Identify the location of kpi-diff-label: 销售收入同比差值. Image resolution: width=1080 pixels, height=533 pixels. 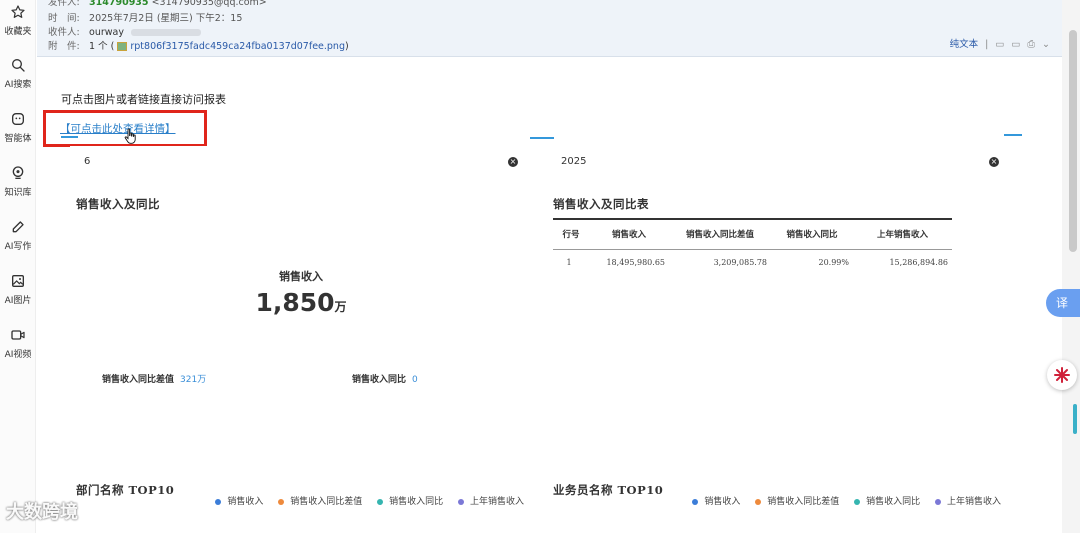
(138, 380).